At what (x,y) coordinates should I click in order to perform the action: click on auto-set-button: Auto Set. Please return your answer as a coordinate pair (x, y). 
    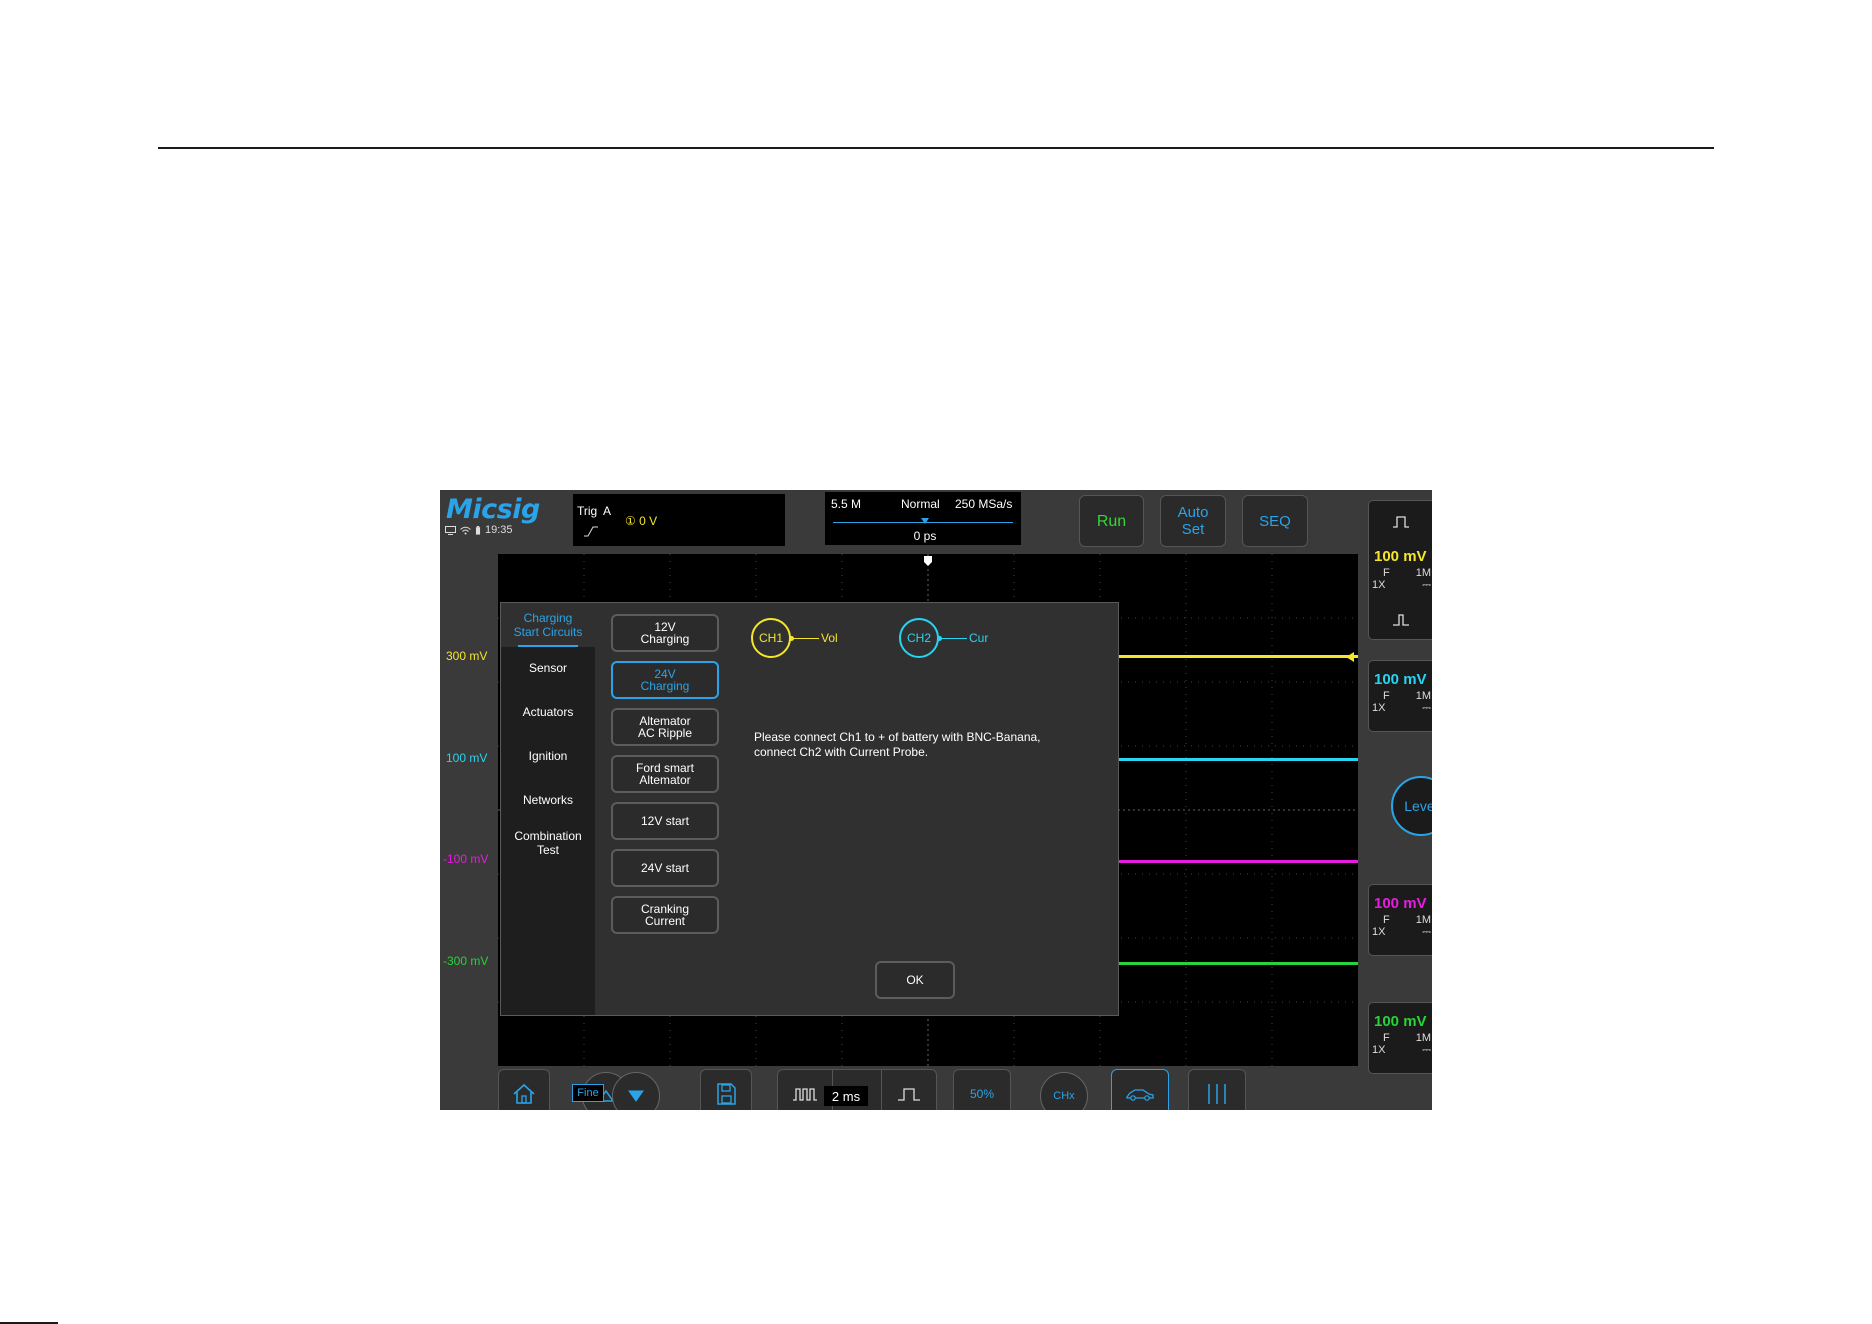
    Looking at the image, I should click on (1193, 521).